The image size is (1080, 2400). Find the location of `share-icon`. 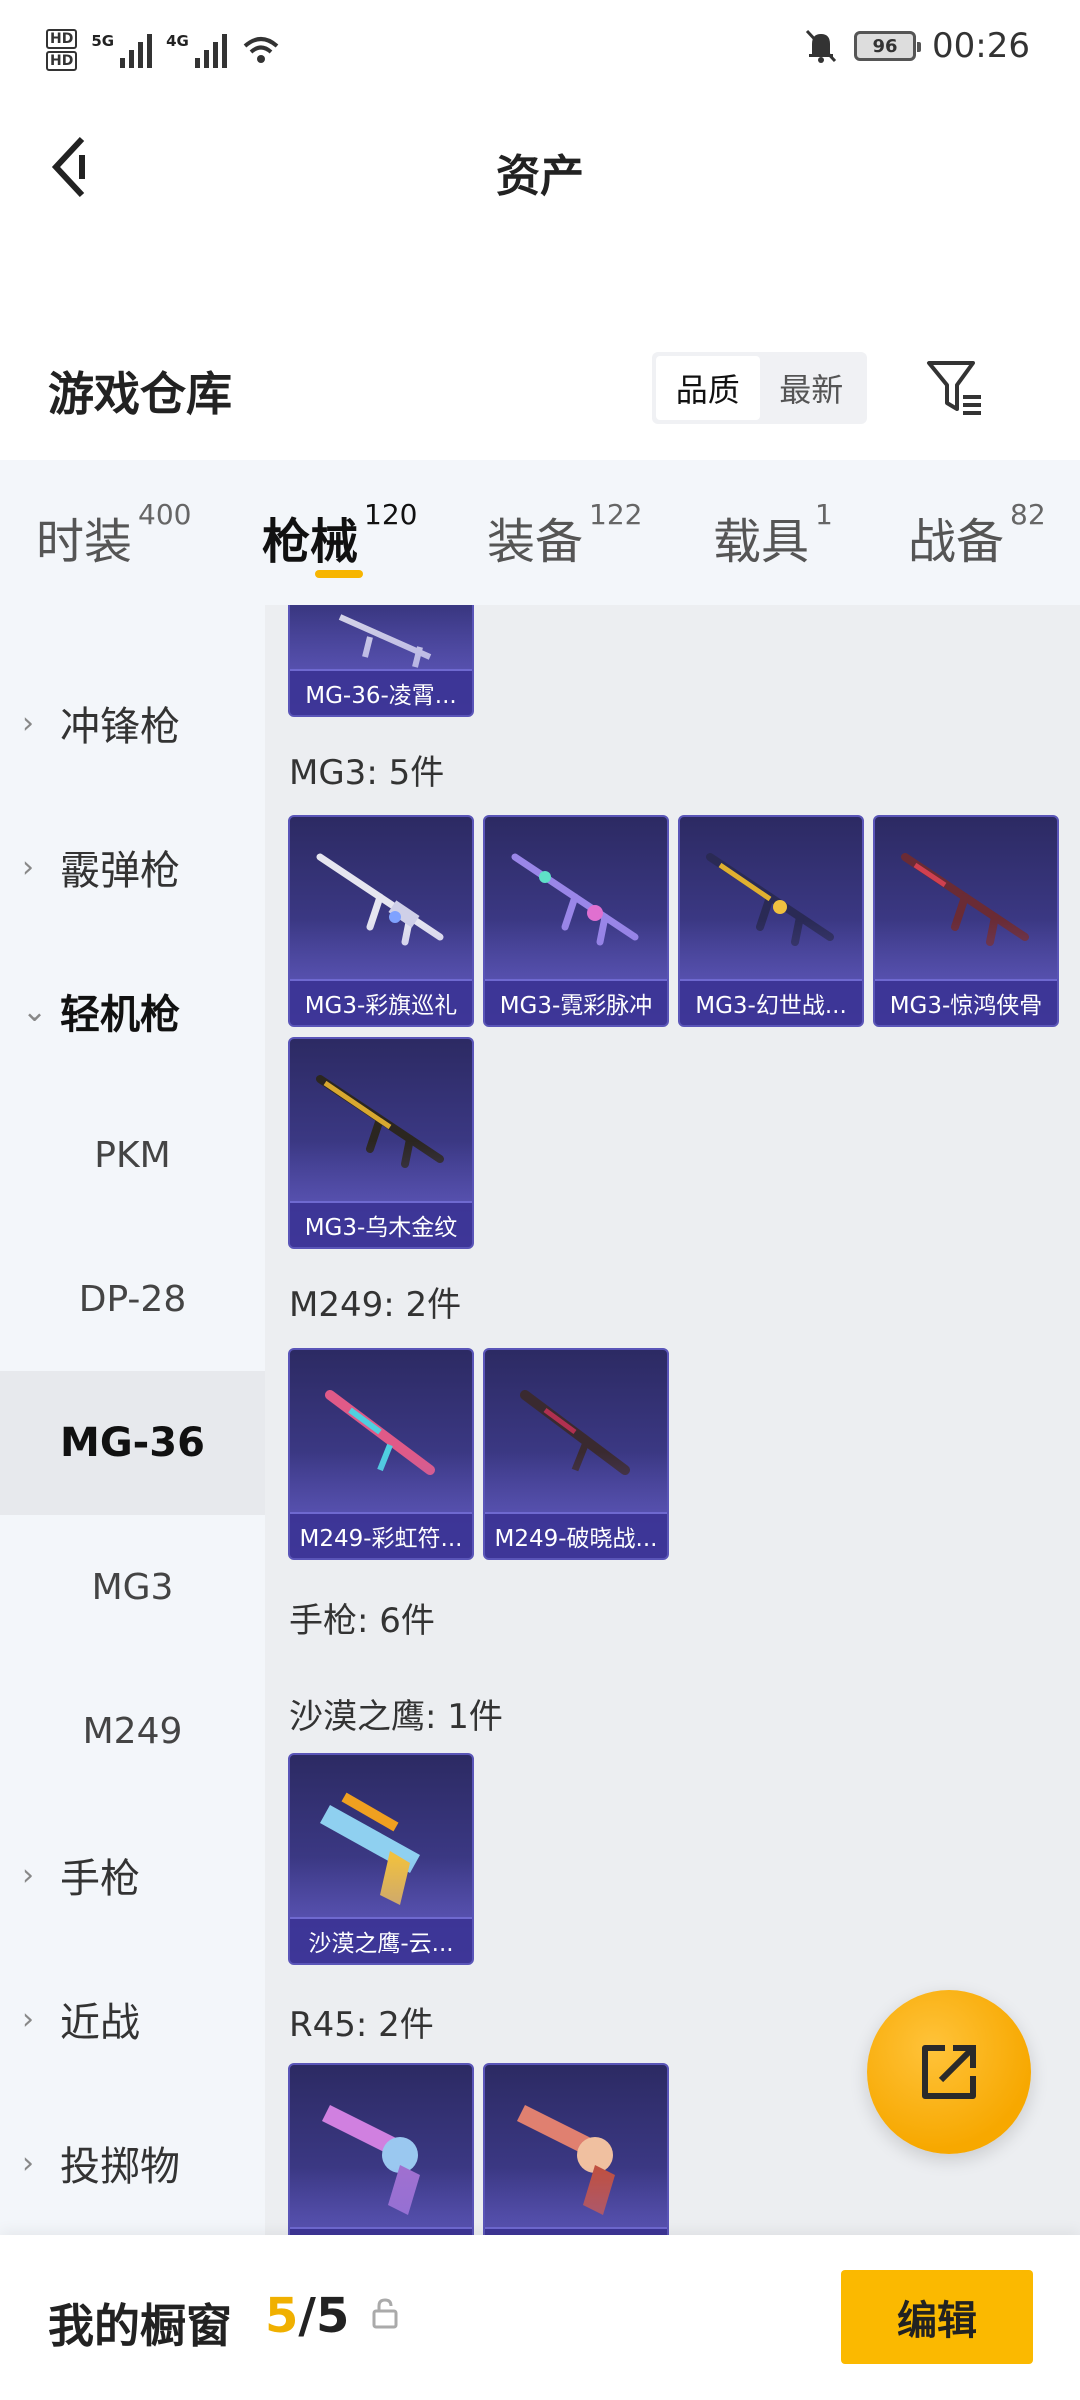

share-icon is located at coordinates (949, 2072).